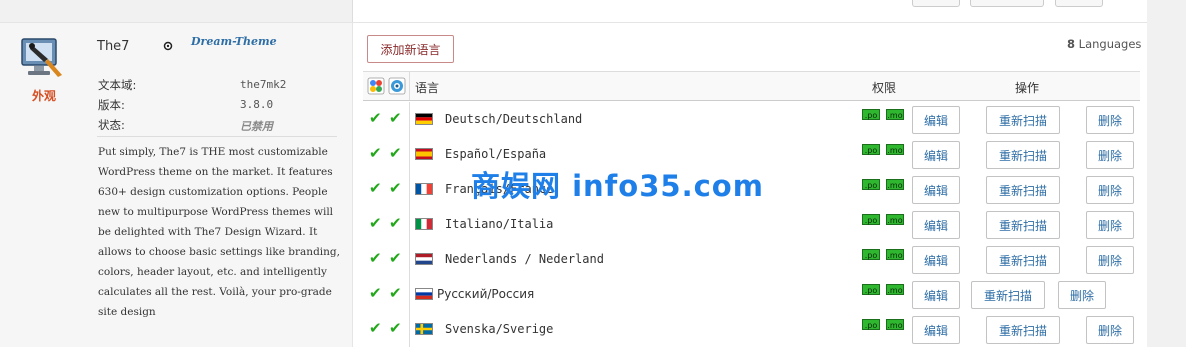 The image size is (1186, 347). I want to click on language-count: 8 Languages, so click(1104, 44).